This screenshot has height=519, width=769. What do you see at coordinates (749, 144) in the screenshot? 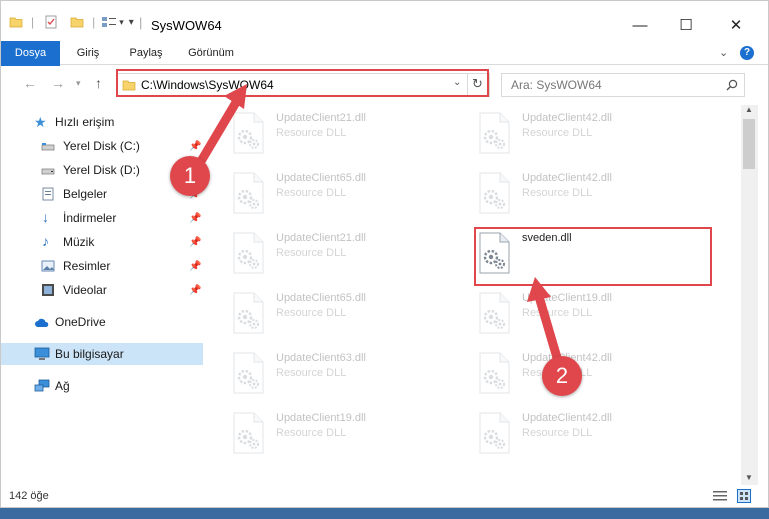
I see `scrollbar-thumb` at bounding box center [749, 144].